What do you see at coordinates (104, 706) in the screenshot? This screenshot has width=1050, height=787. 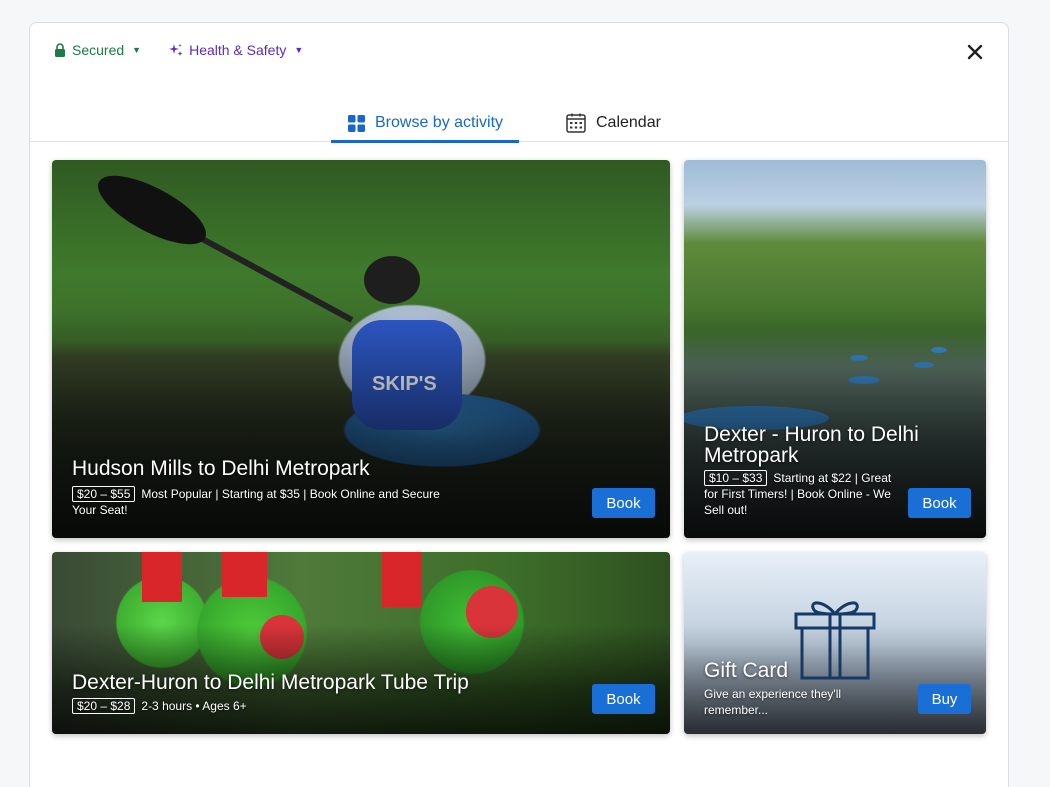 I see `price-range: $20 – $28` at bounding box center [104, 706].